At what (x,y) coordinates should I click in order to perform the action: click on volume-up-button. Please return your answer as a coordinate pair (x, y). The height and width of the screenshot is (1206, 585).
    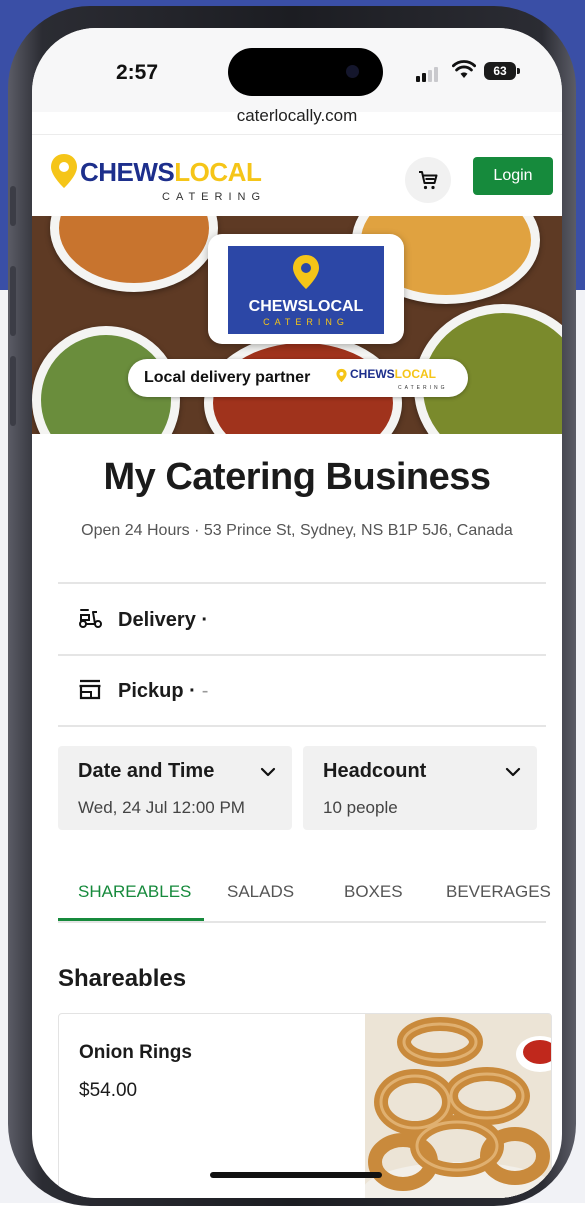
    Looking at the image, I should click on (13, 301).